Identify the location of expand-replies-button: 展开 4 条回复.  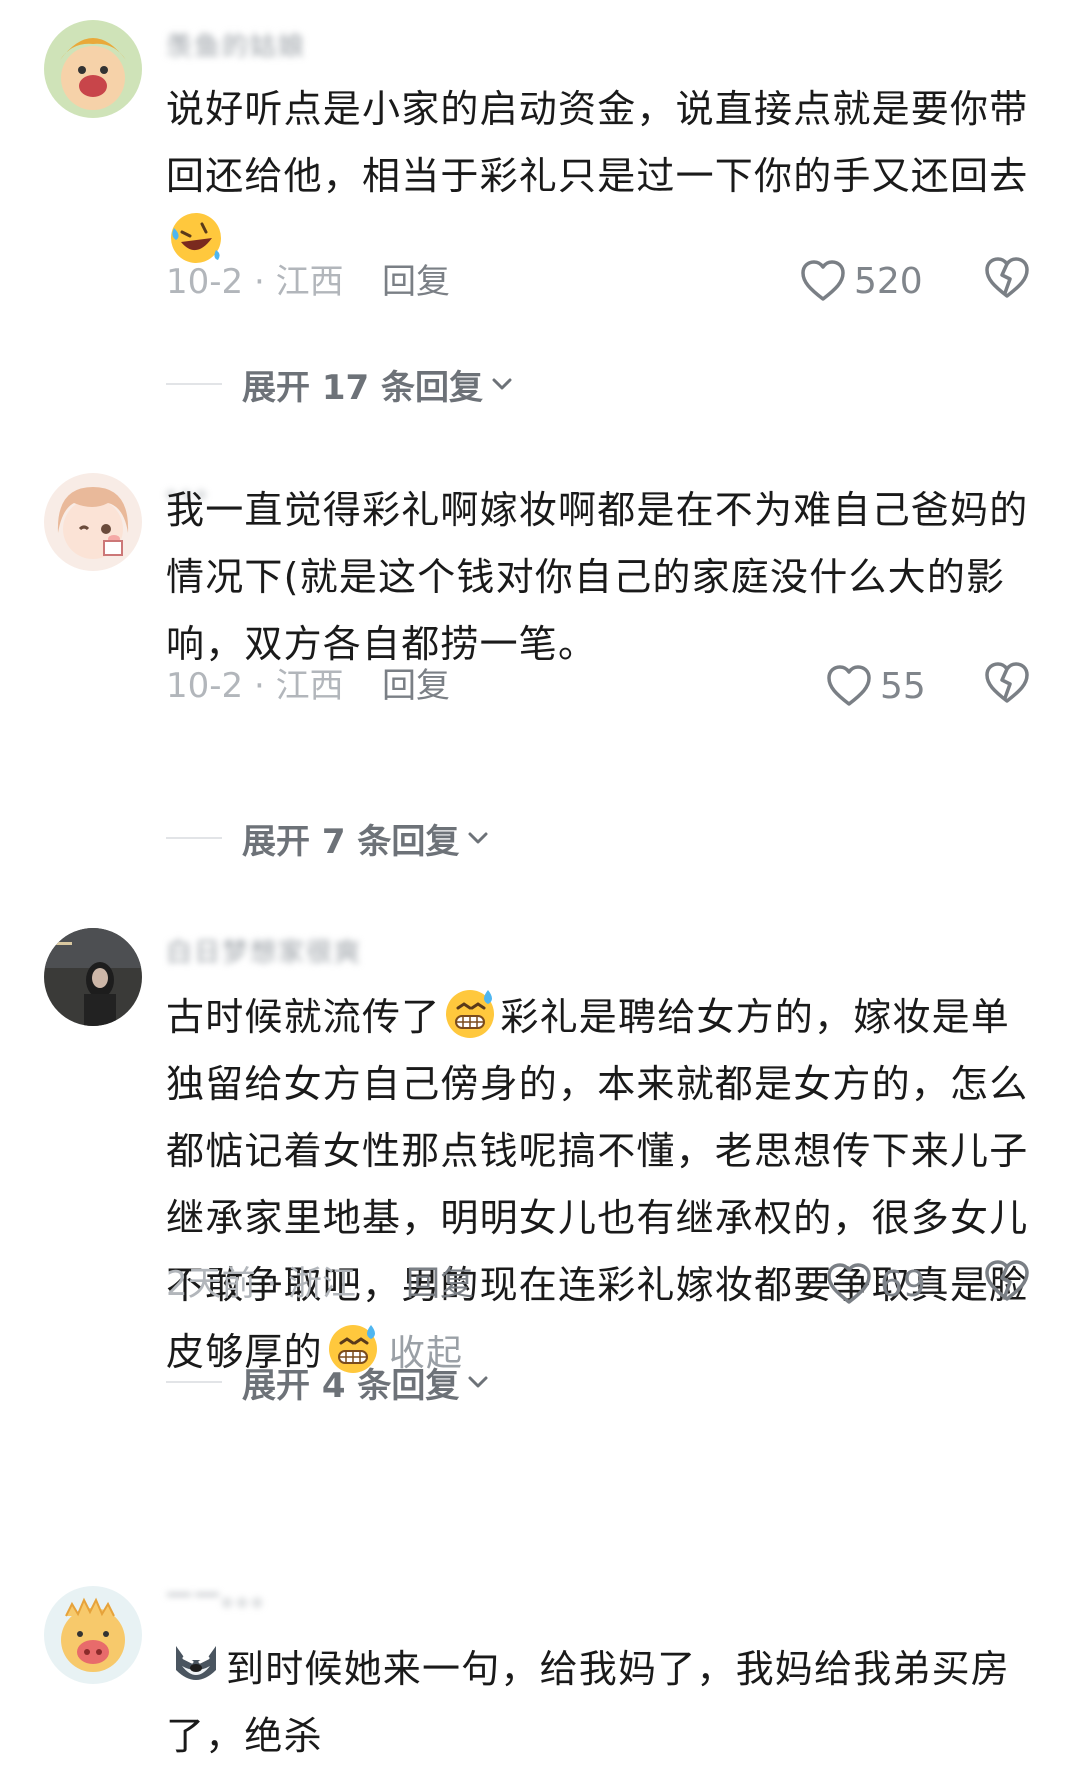
(366, 1382).